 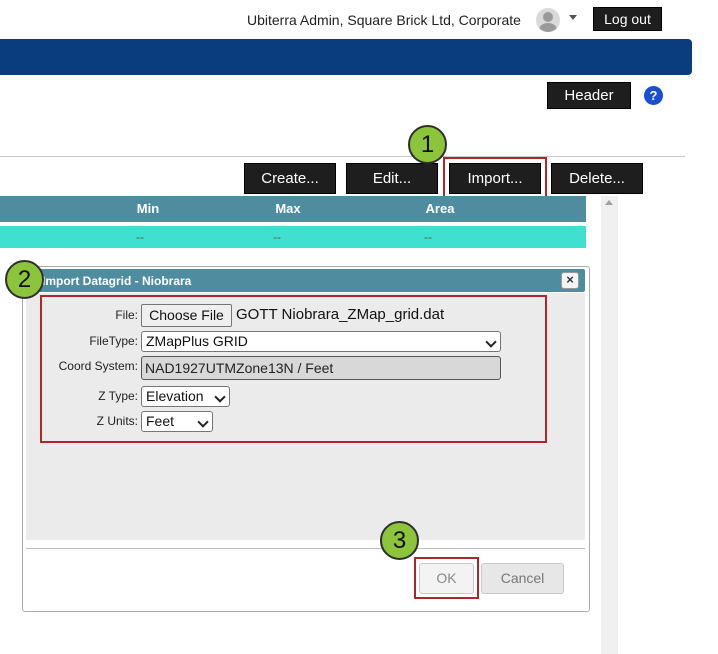 I want to click on import-highlight-box, so click(x=495, y=177).